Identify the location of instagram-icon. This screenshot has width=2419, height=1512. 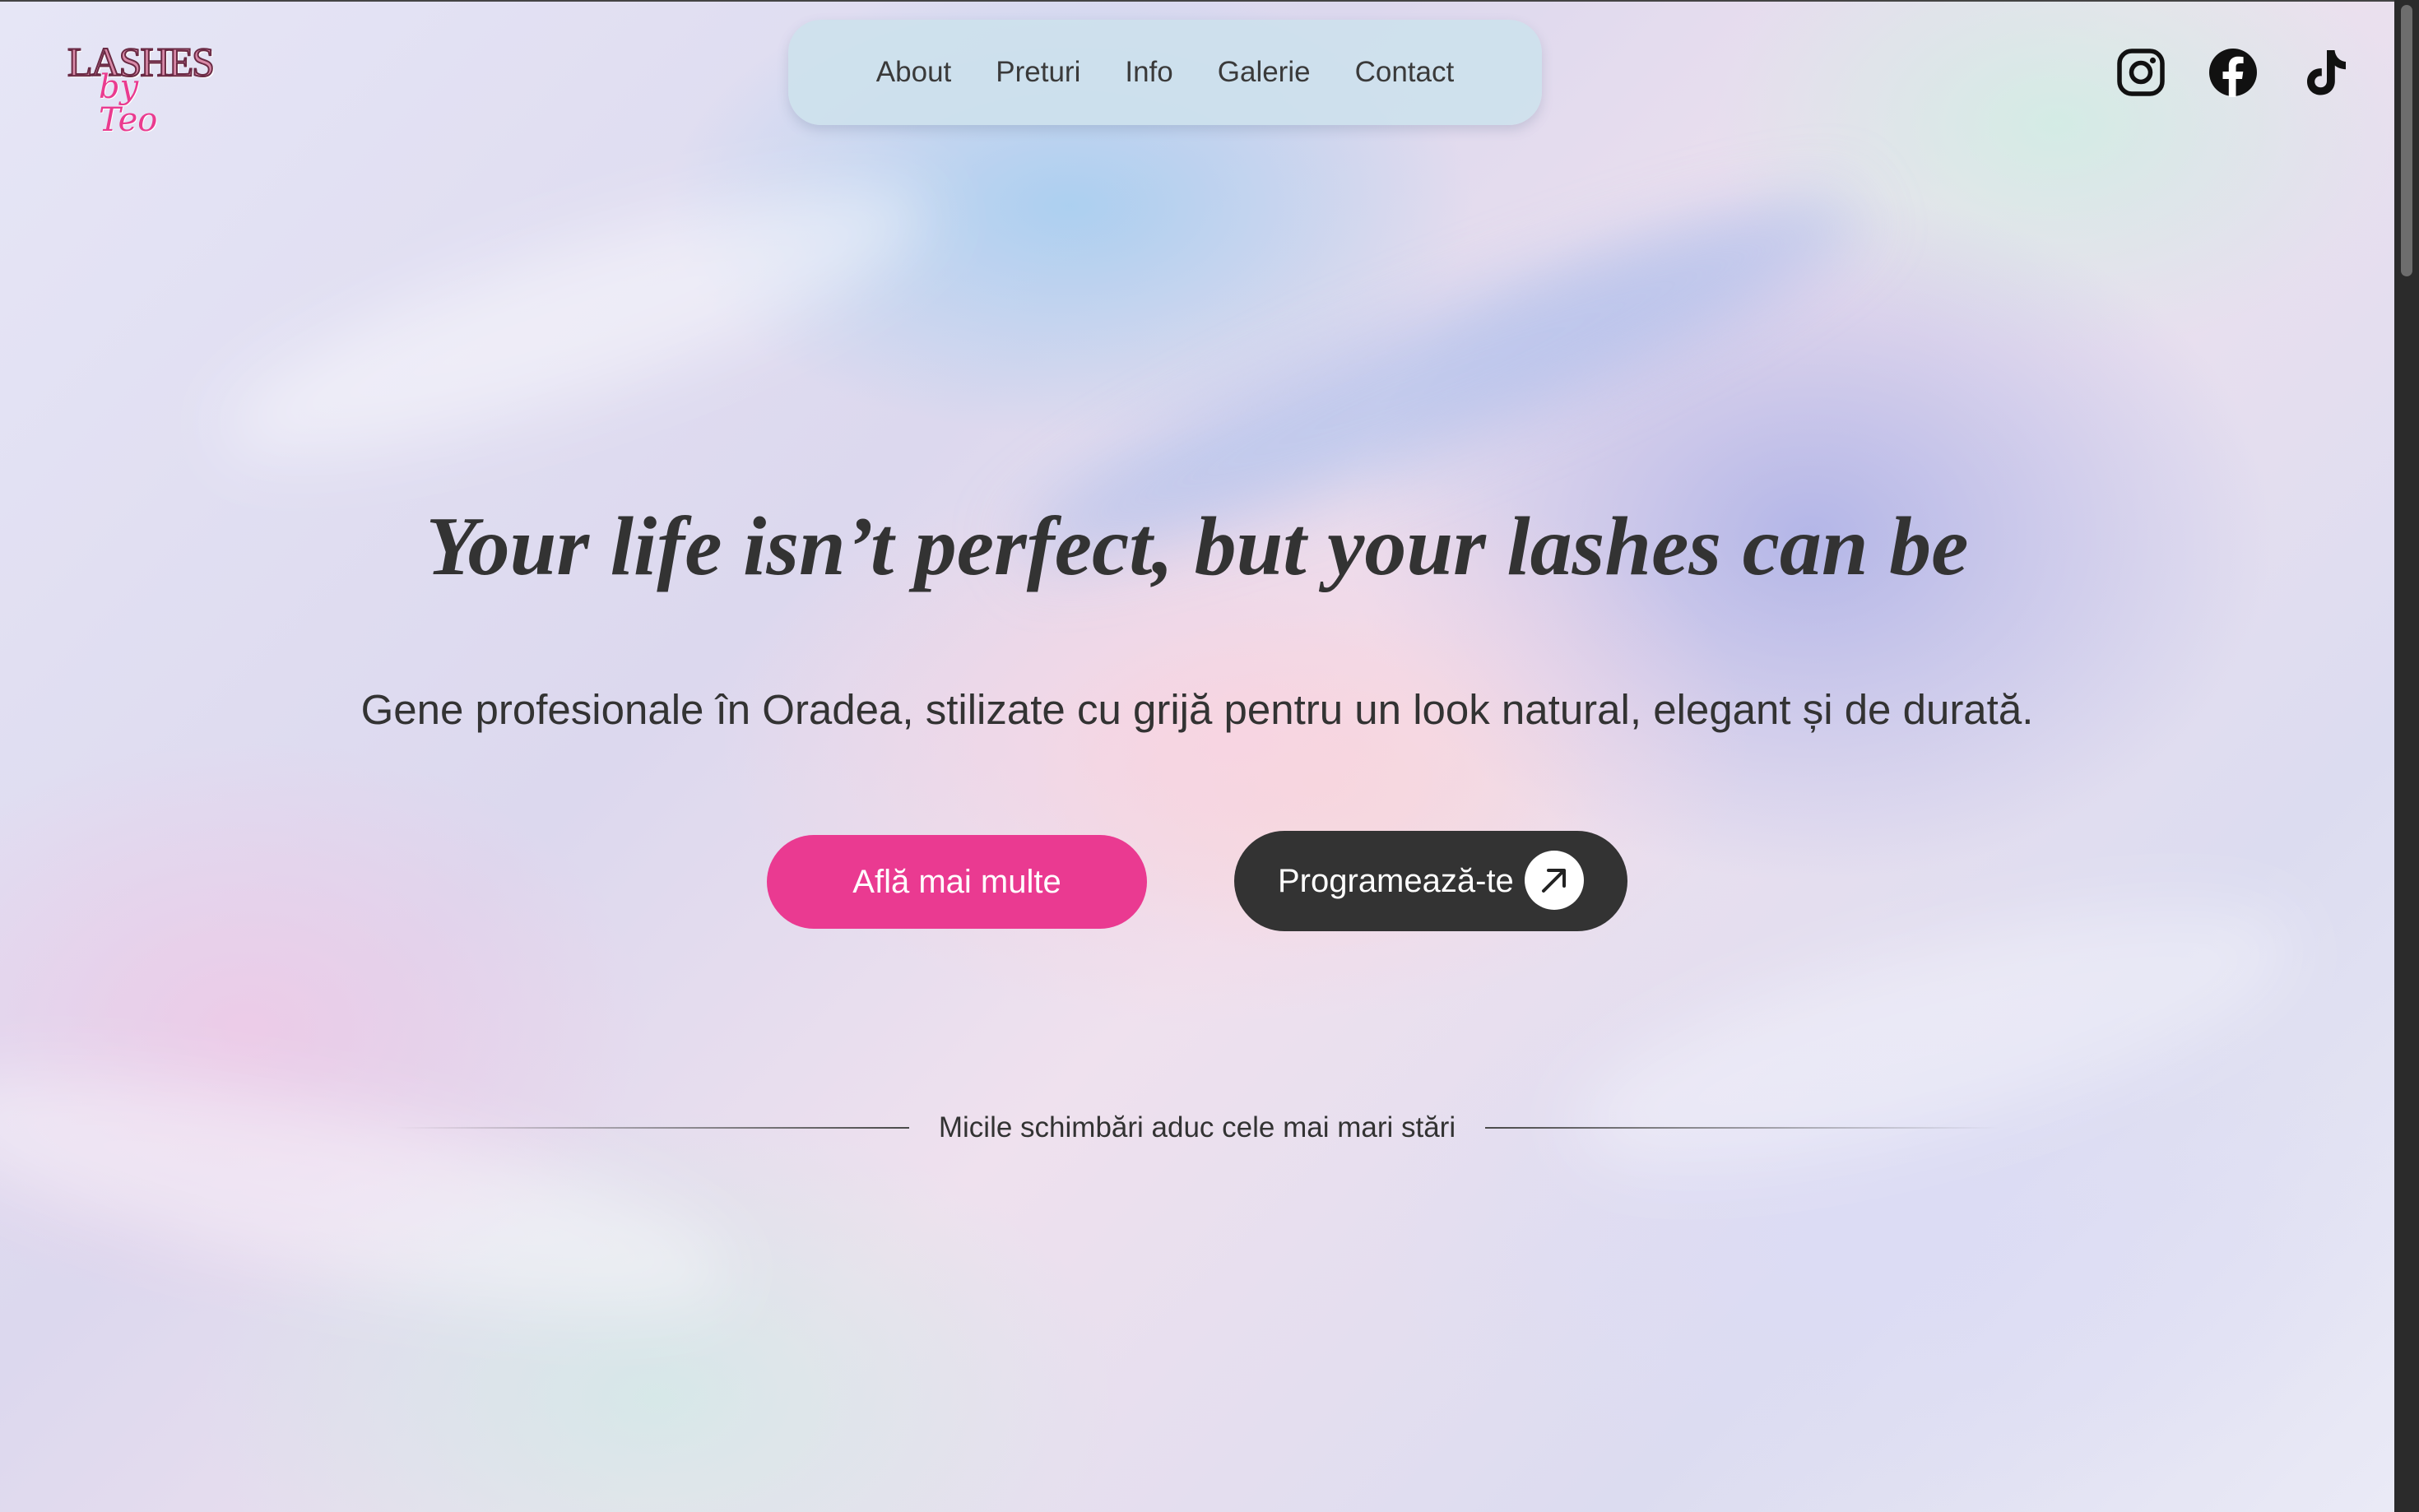
(2141, 72).